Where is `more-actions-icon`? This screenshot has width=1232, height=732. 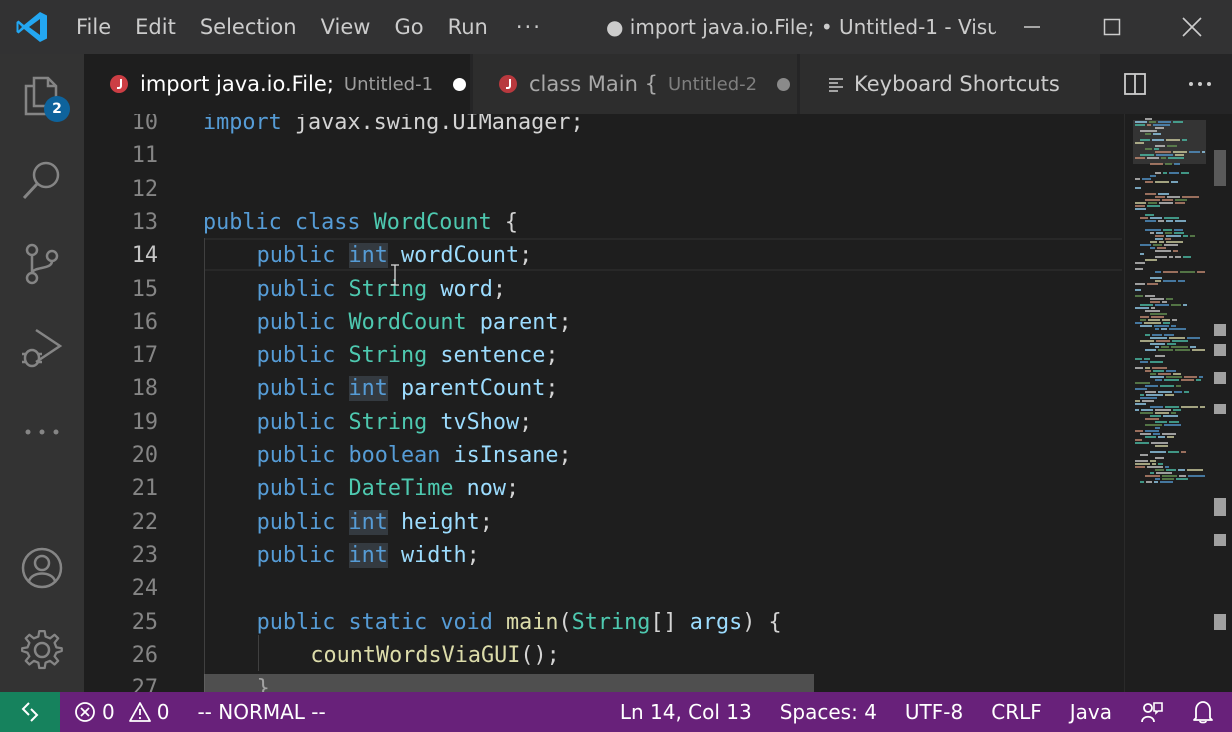 more-actions-icon is located at coordinates (1200, 84).